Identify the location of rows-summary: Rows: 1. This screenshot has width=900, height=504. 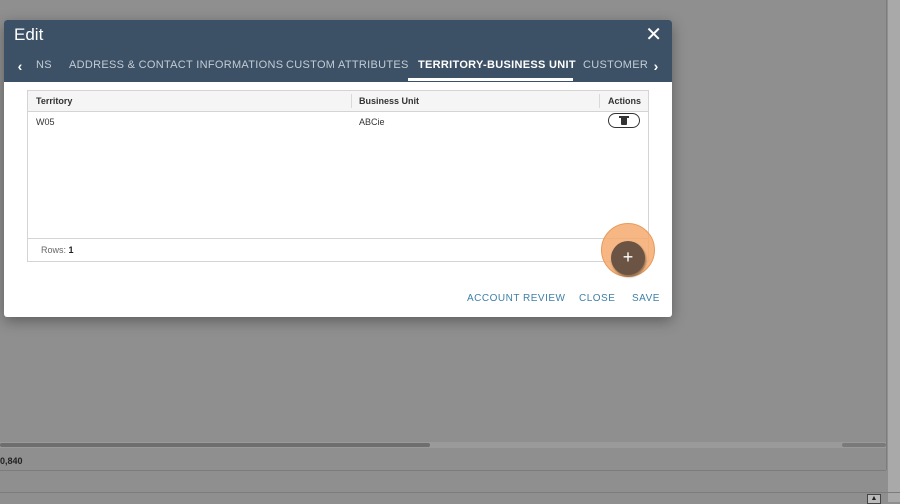
(57, 250).